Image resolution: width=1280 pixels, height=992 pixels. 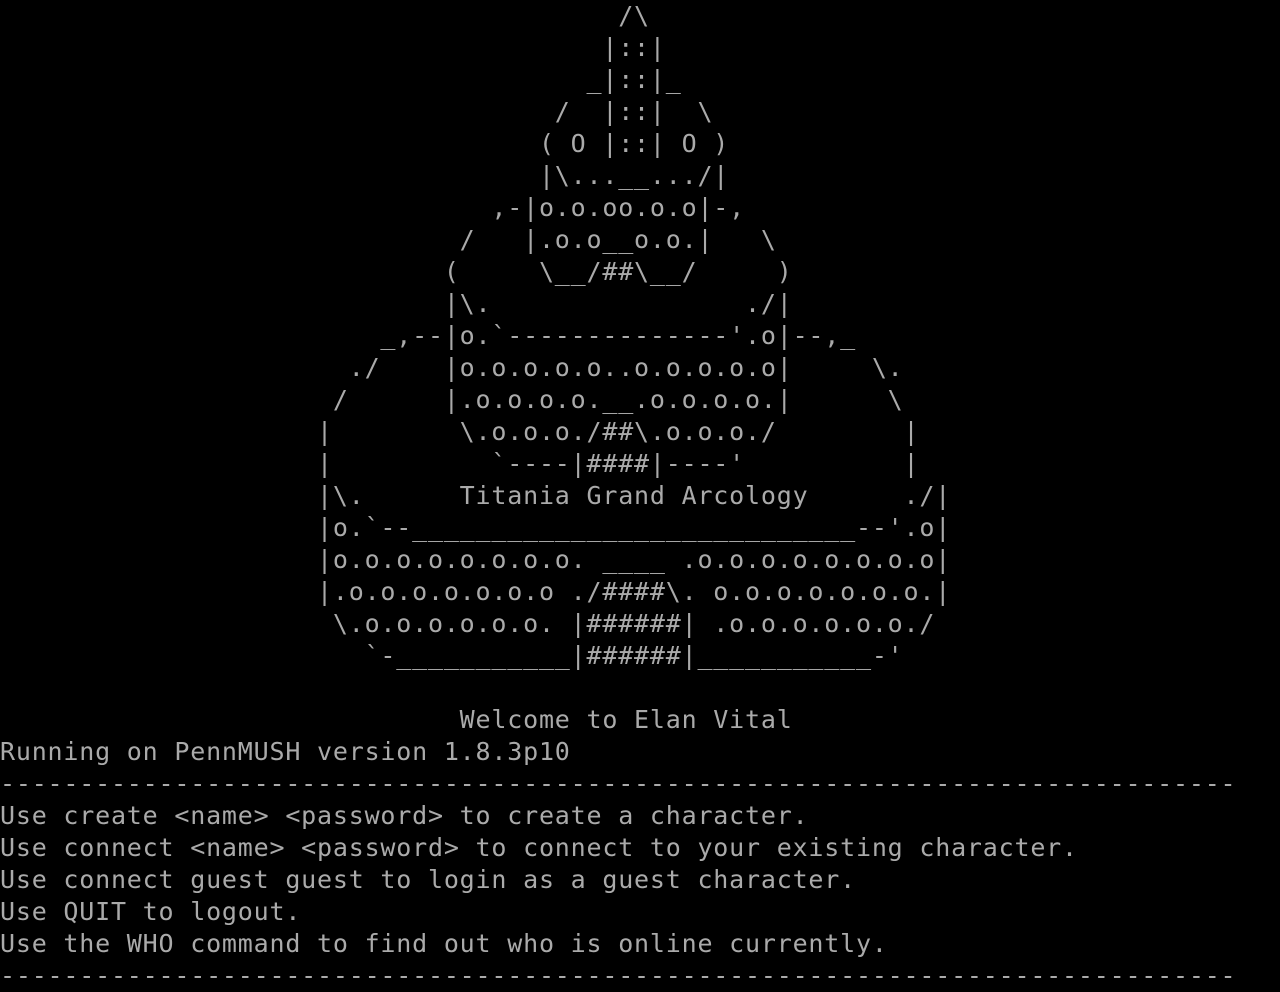 I want to click on art-line: |\...__.../|, so click(x=365, y=175).